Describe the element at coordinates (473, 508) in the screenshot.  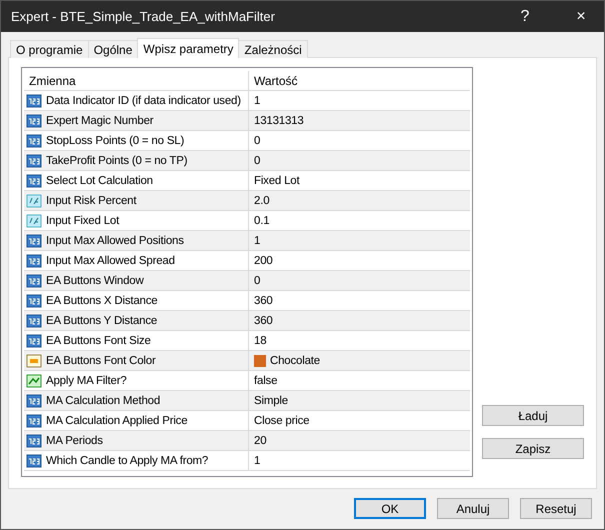
I see `dialog-button: Anuluj` at that location.